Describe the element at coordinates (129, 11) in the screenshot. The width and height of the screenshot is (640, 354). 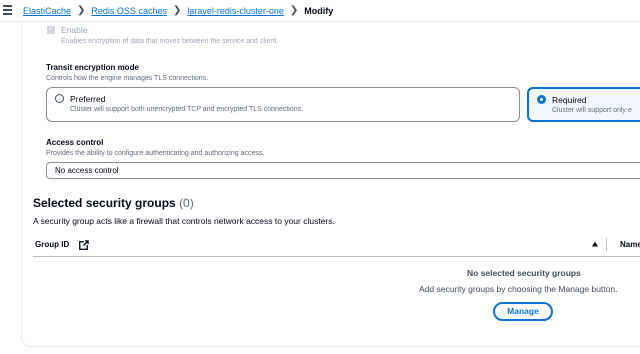
I see `breadcrumb-redis-oss-caches: Redis OSS caches` at that location.